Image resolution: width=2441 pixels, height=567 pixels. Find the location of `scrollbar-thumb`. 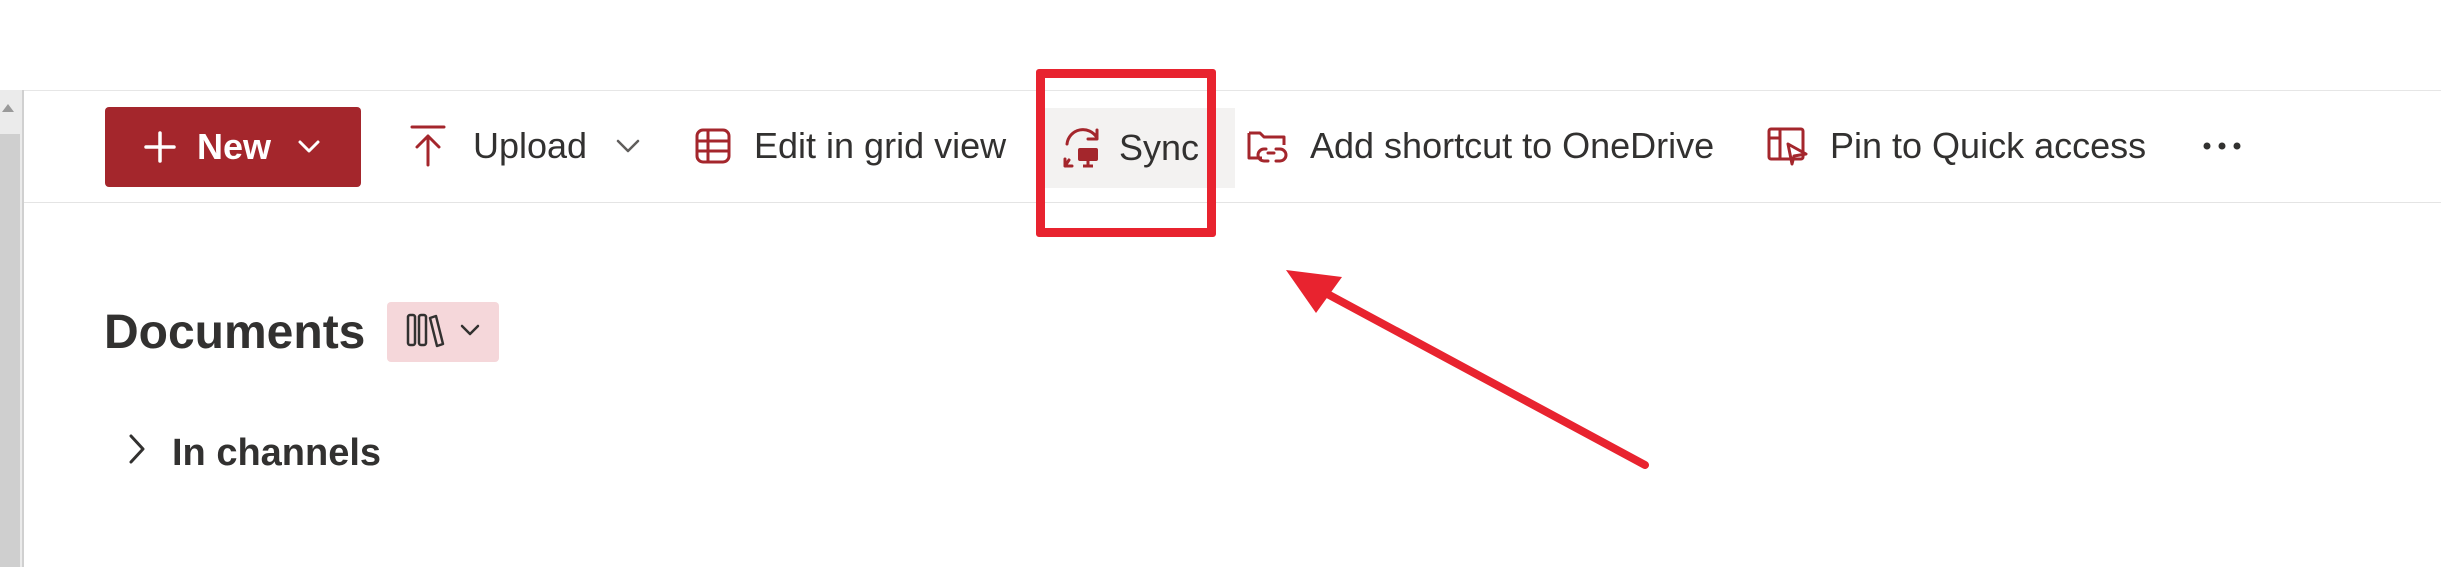

scrollbar-thumb is located at coordinates (10, 350).